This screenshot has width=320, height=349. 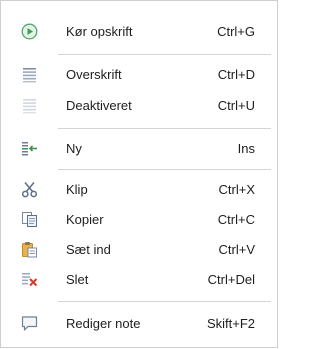 I want to click on menu-item-paste: Sæt ind Ctrl+V, so click(x=139, y=249).